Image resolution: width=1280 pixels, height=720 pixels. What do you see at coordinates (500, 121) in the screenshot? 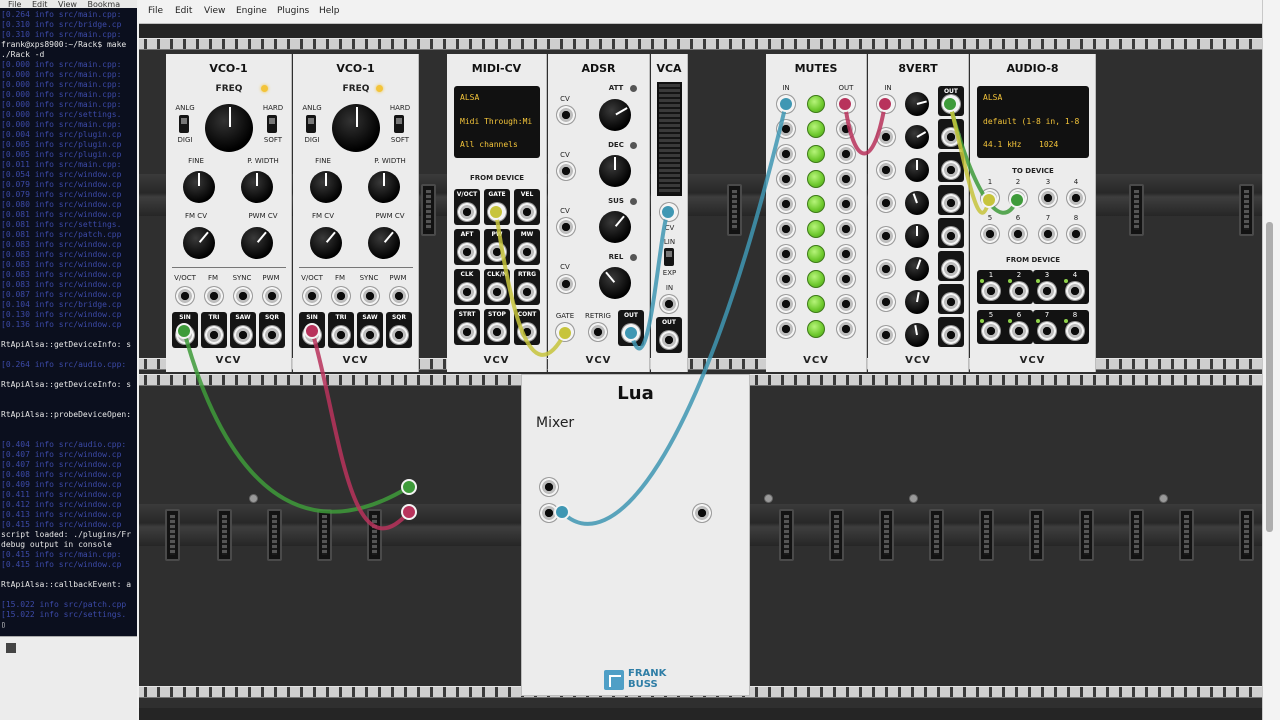
I see `midi-device: Midi Through:Mi` at bounding box center [500, 121].